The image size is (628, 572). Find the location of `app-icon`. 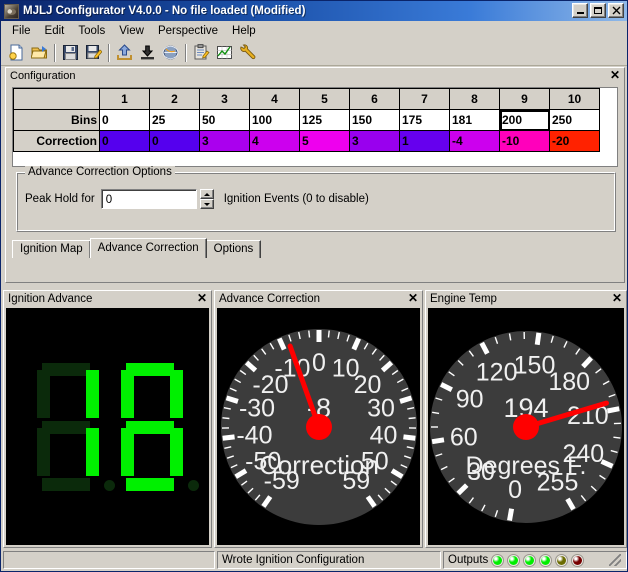

app-icon is located at coordinates (11, 11).